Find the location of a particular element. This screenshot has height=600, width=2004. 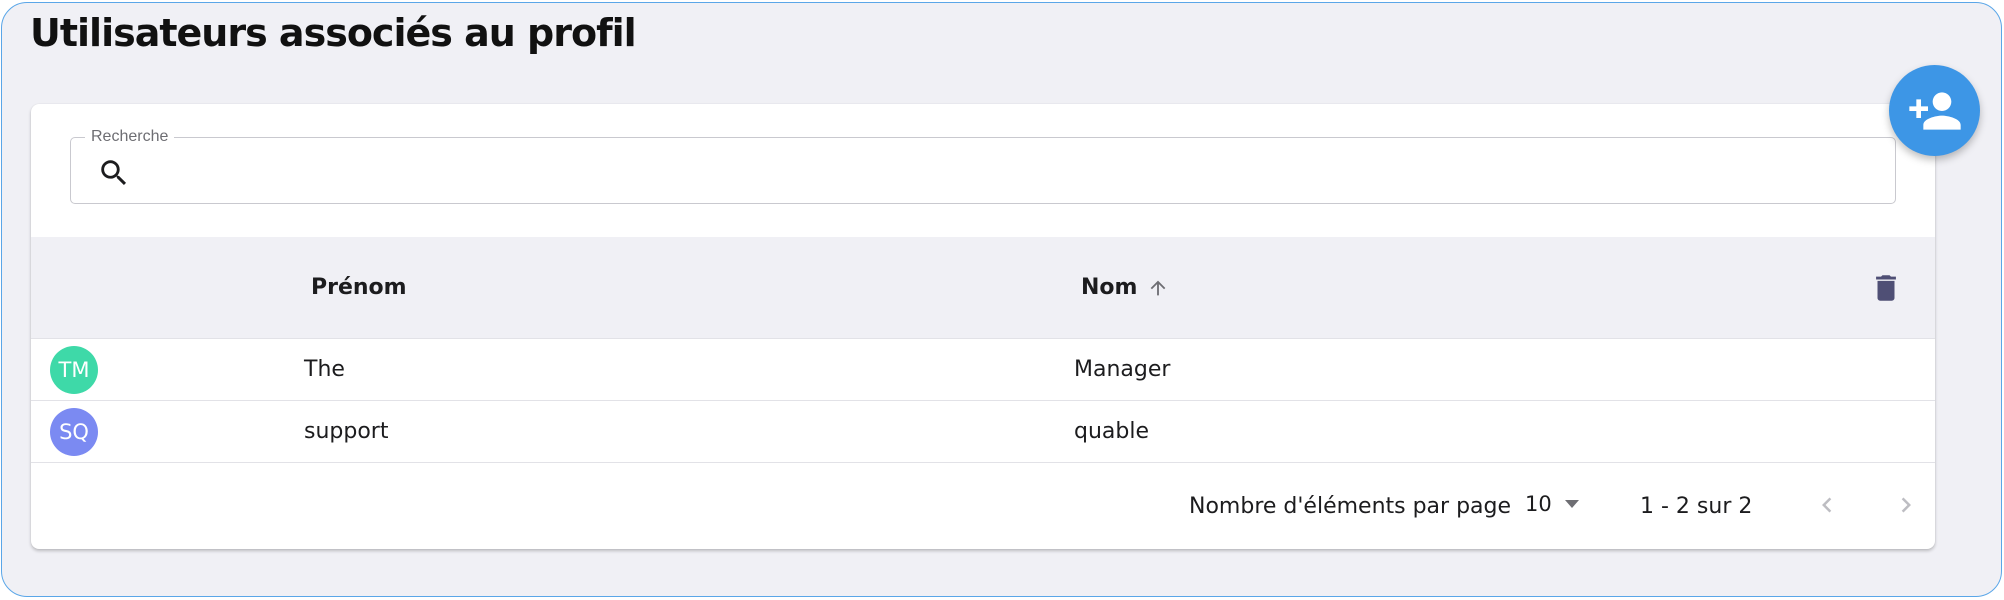

add-user-icon is located at coordinates (1934, 110).